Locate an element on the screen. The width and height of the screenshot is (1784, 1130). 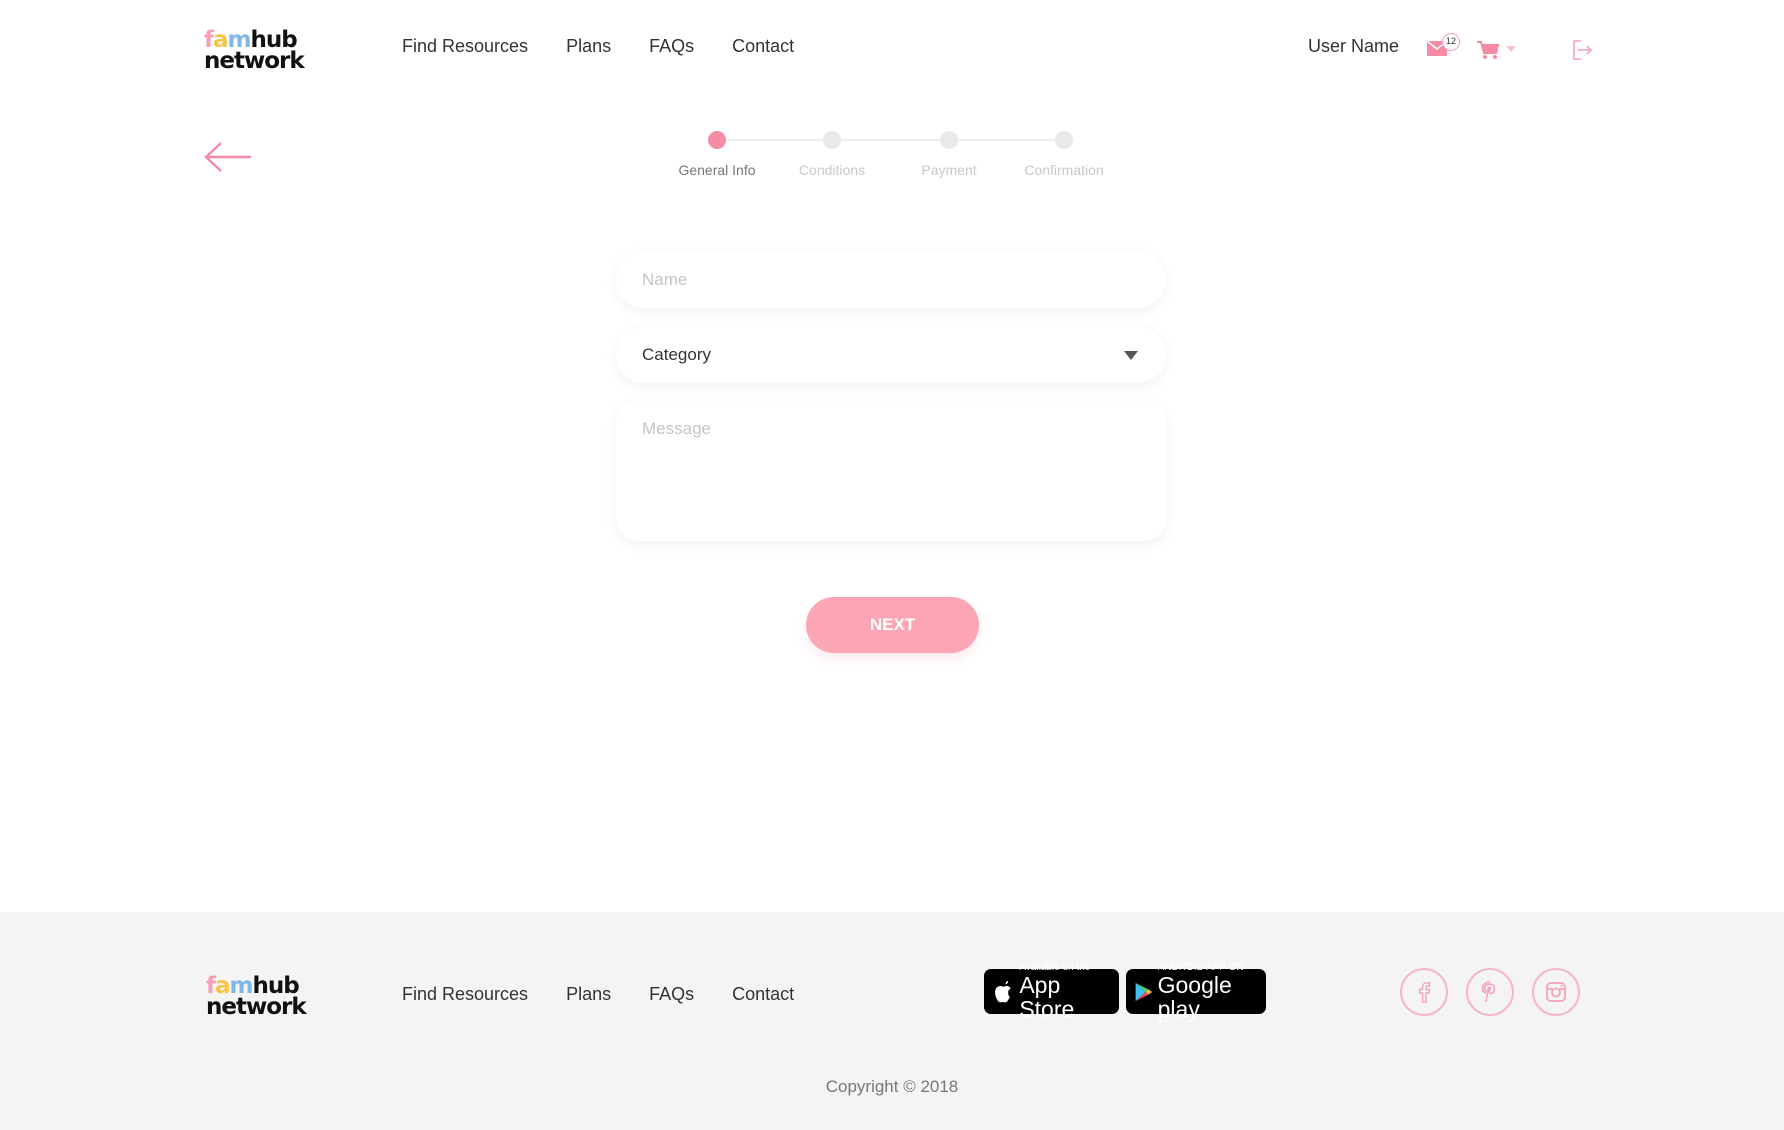
google-play-icon is located at coordinates (1143, 991).